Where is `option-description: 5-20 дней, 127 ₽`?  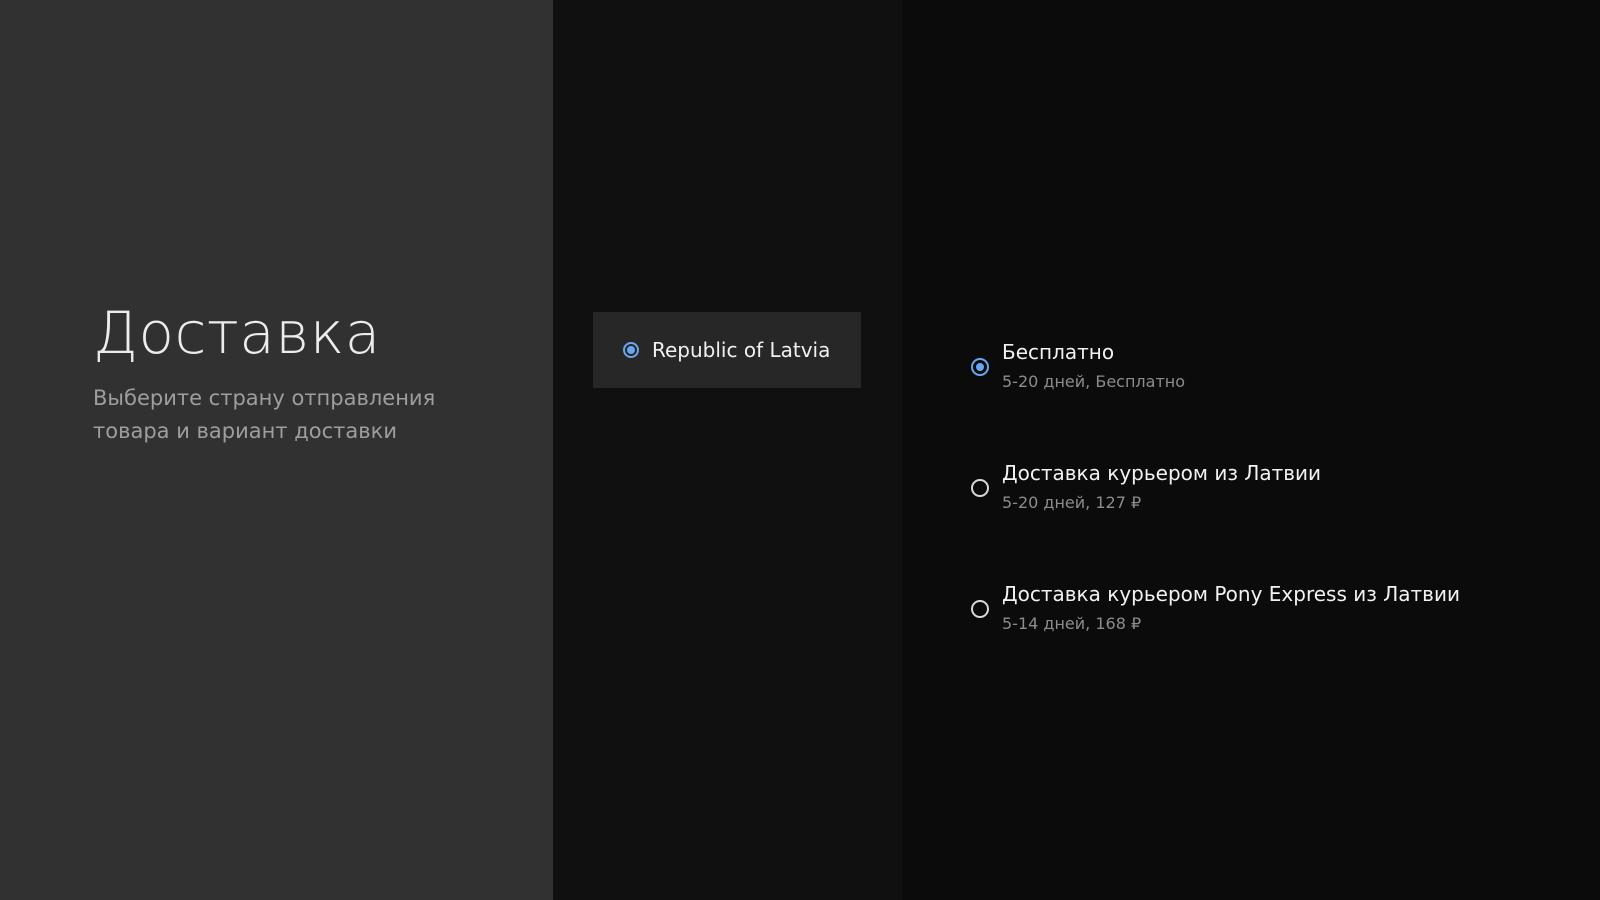 option-description: 5-20 дней, 127 ₽ is located at coordinates (1072, 502).